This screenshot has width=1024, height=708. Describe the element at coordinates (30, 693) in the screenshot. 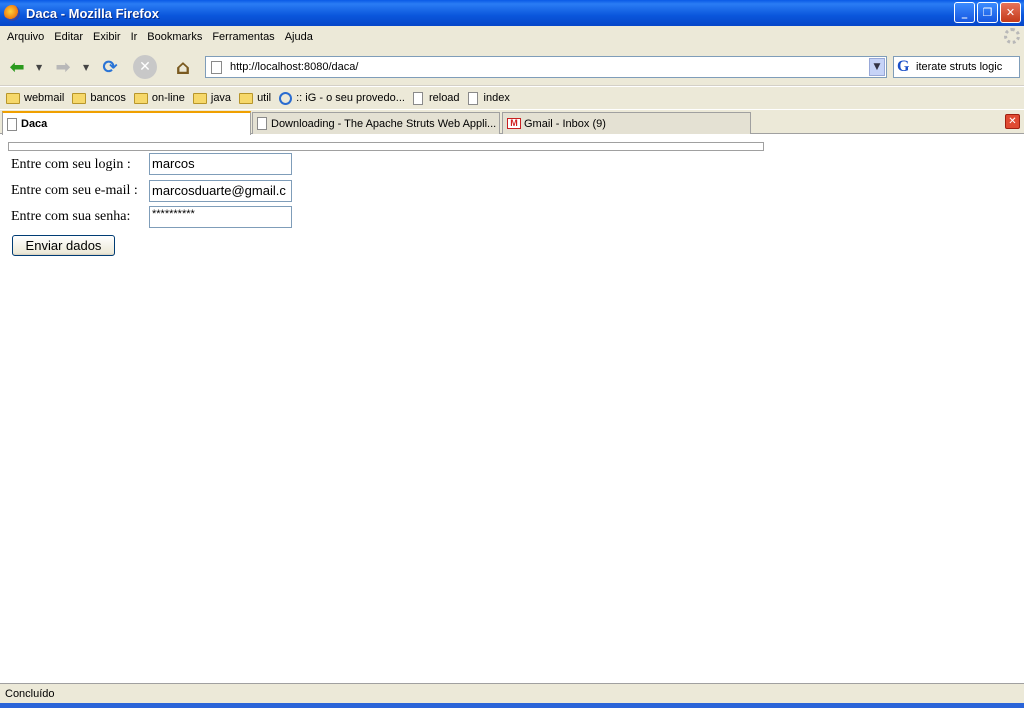

I see `status-text: Concluído` at that location.